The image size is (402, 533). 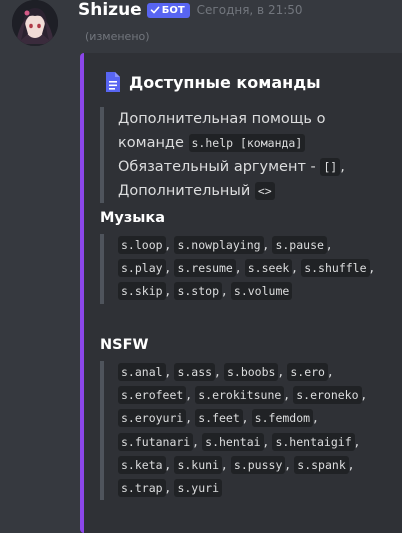 I want to click on message-timestamp: Сегодня, в 21:50, so click(x=250, y=10).